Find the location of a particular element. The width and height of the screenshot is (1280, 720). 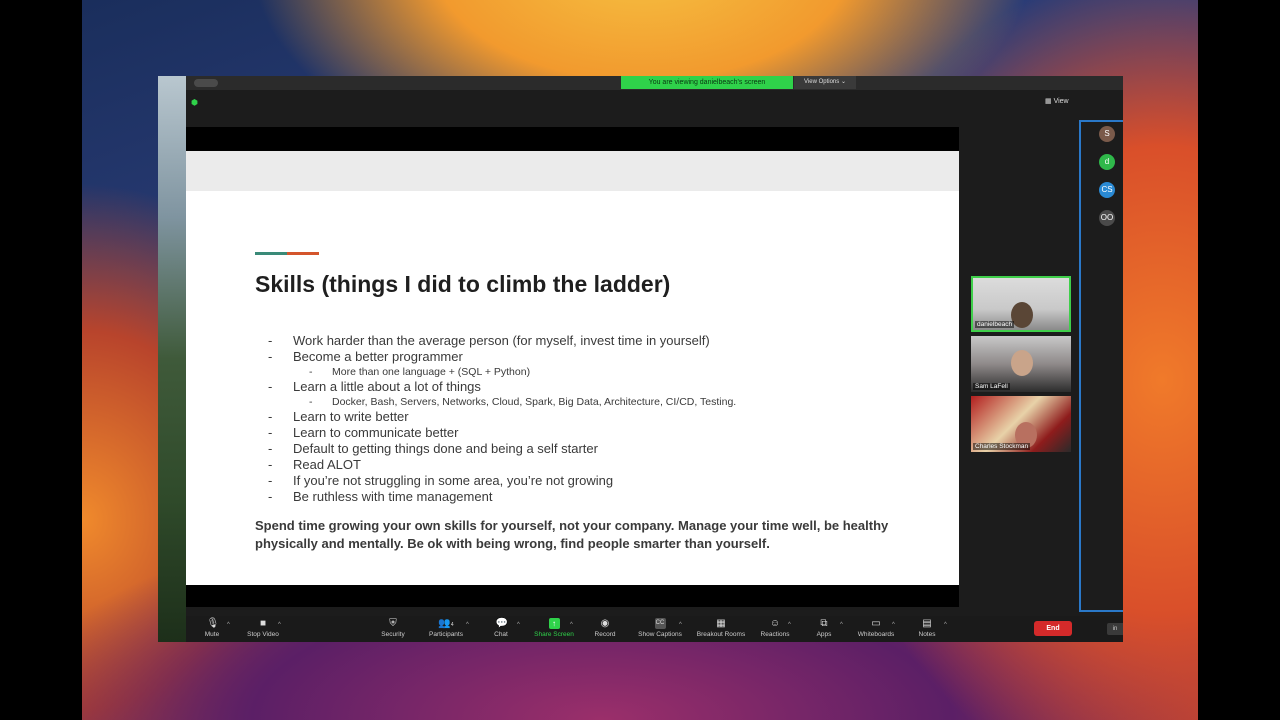

breakout-rooms-button: ▦ Breakout Rooms is located at coordinates (721, 628).